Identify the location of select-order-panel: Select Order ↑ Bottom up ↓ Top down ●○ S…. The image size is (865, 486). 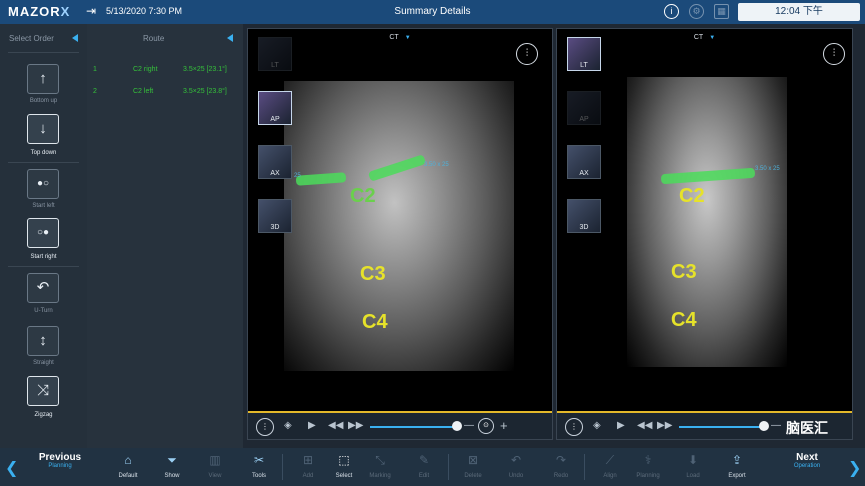
(43, 236).